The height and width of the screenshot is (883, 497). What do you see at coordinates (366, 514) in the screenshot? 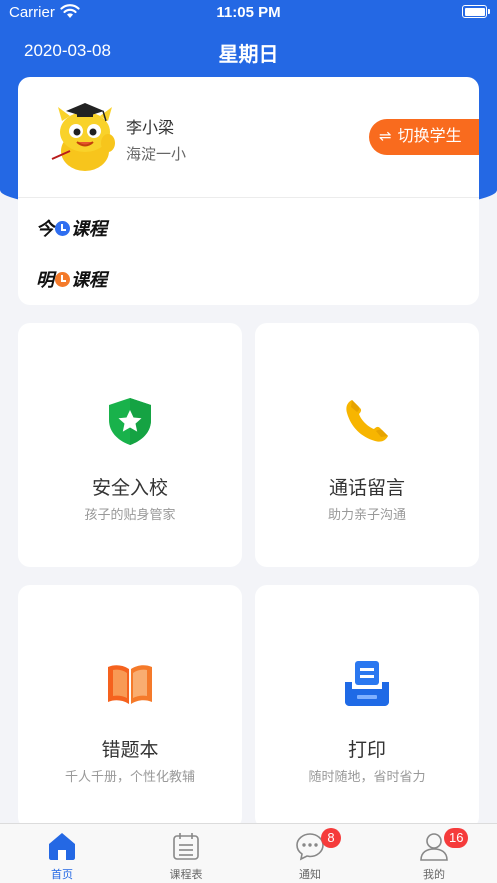
I see `tile-subtitle: 助力亲子沟通` at bounding box center [366, 514].